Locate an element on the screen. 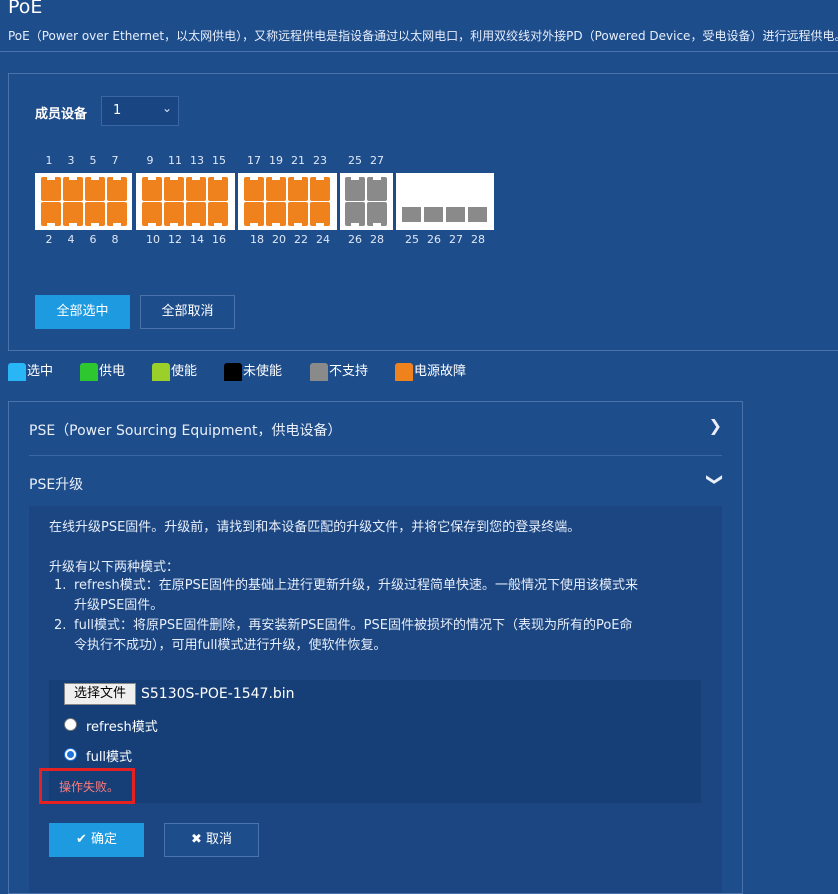 The width and height of the screenshot is (838, 894). port-number: 27 is located at coordinates (456, 239).